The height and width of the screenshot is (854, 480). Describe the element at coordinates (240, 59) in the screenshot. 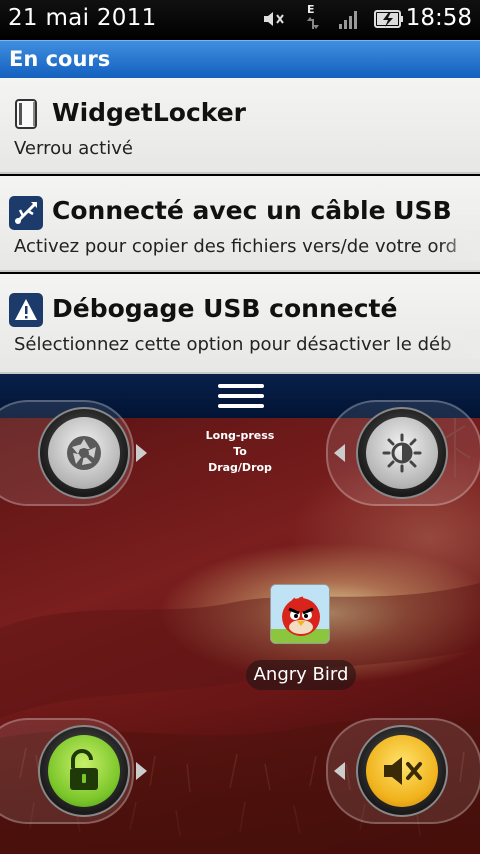

I see `ongoing-header: En cours` at that location.